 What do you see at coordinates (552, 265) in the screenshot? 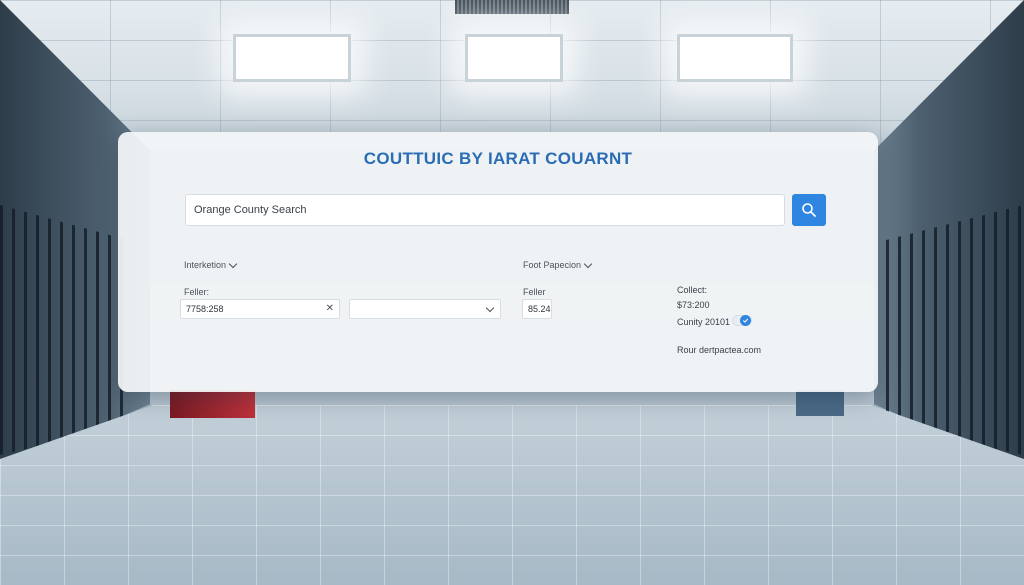
I see `foot-papecion-dropdown-label: Foot Papecion` at bounding box center [552, 265].